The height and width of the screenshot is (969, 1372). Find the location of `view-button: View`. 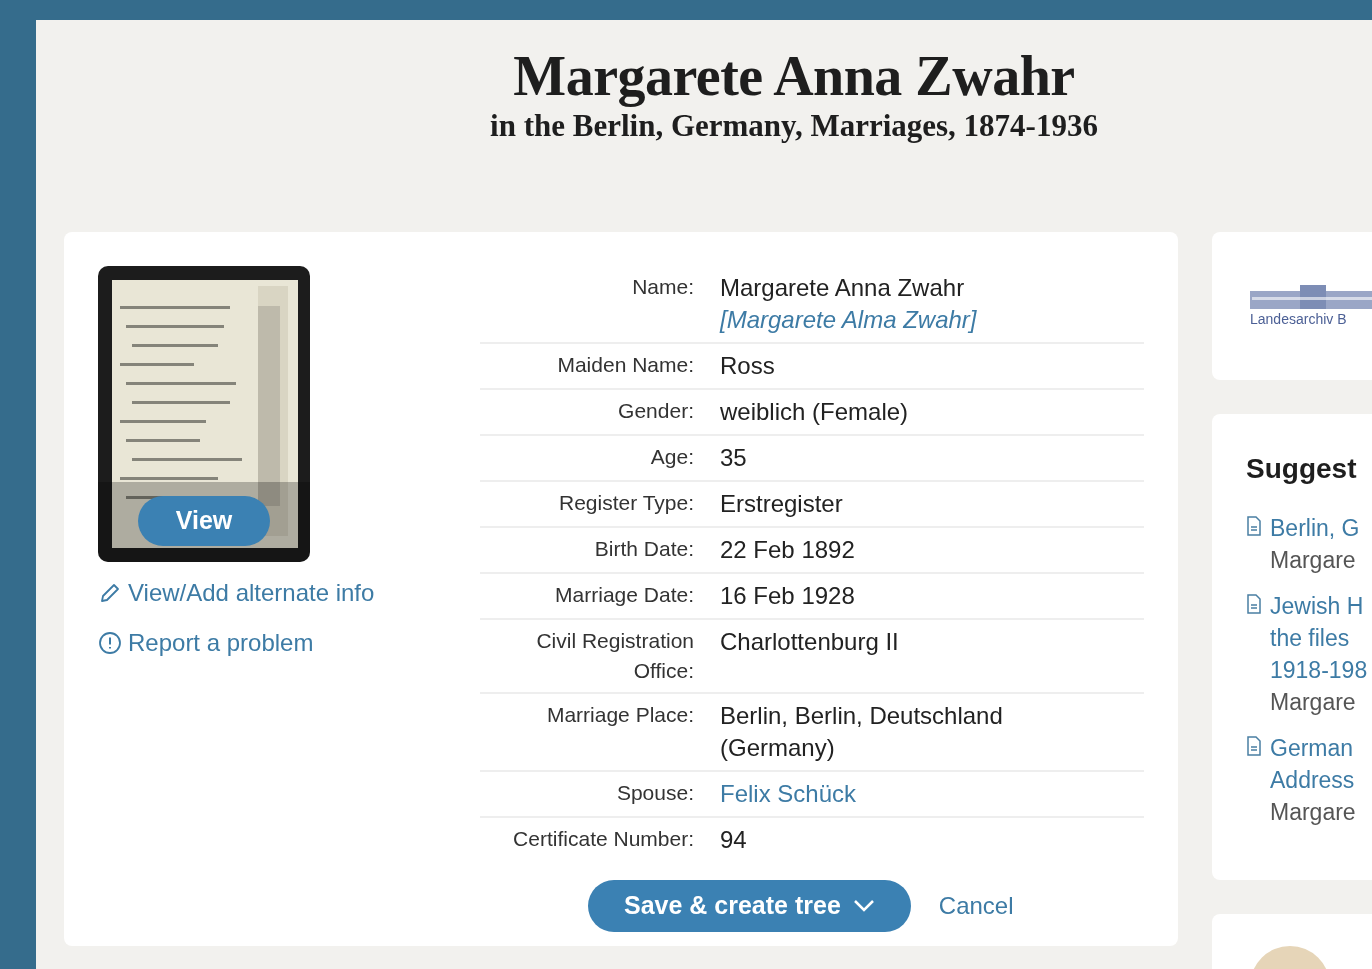

view-button: View is located at coordinates (204, 521).